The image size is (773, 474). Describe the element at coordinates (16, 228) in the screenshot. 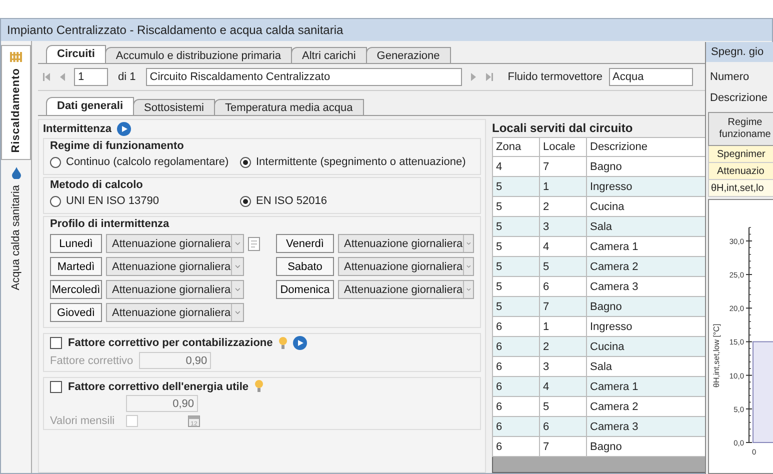

I see `side-tab: Acqua calda sanitaria` at that location.